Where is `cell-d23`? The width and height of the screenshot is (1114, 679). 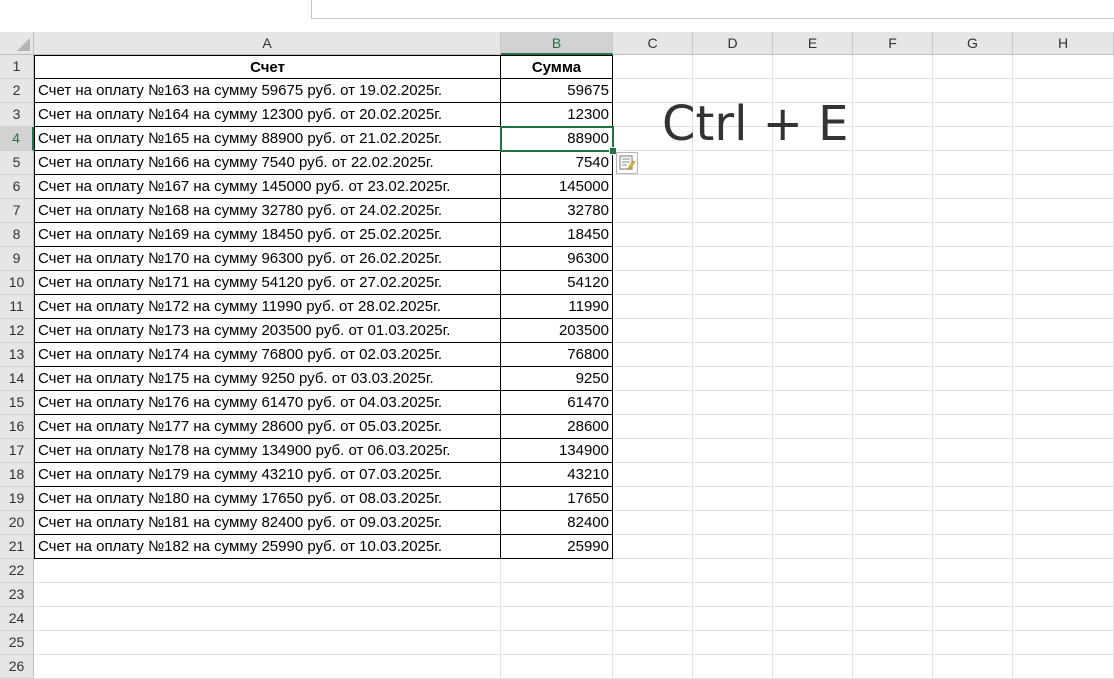
cell-d23 is located at coordinates (733, 595).